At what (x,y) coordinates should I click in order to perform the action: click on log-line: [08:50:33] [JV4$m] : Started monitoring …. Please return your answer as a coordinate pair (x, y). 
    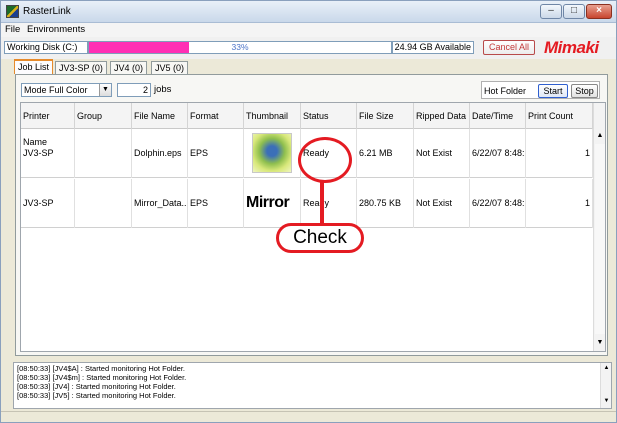
    Looking at the image, I should click on (102, 377).